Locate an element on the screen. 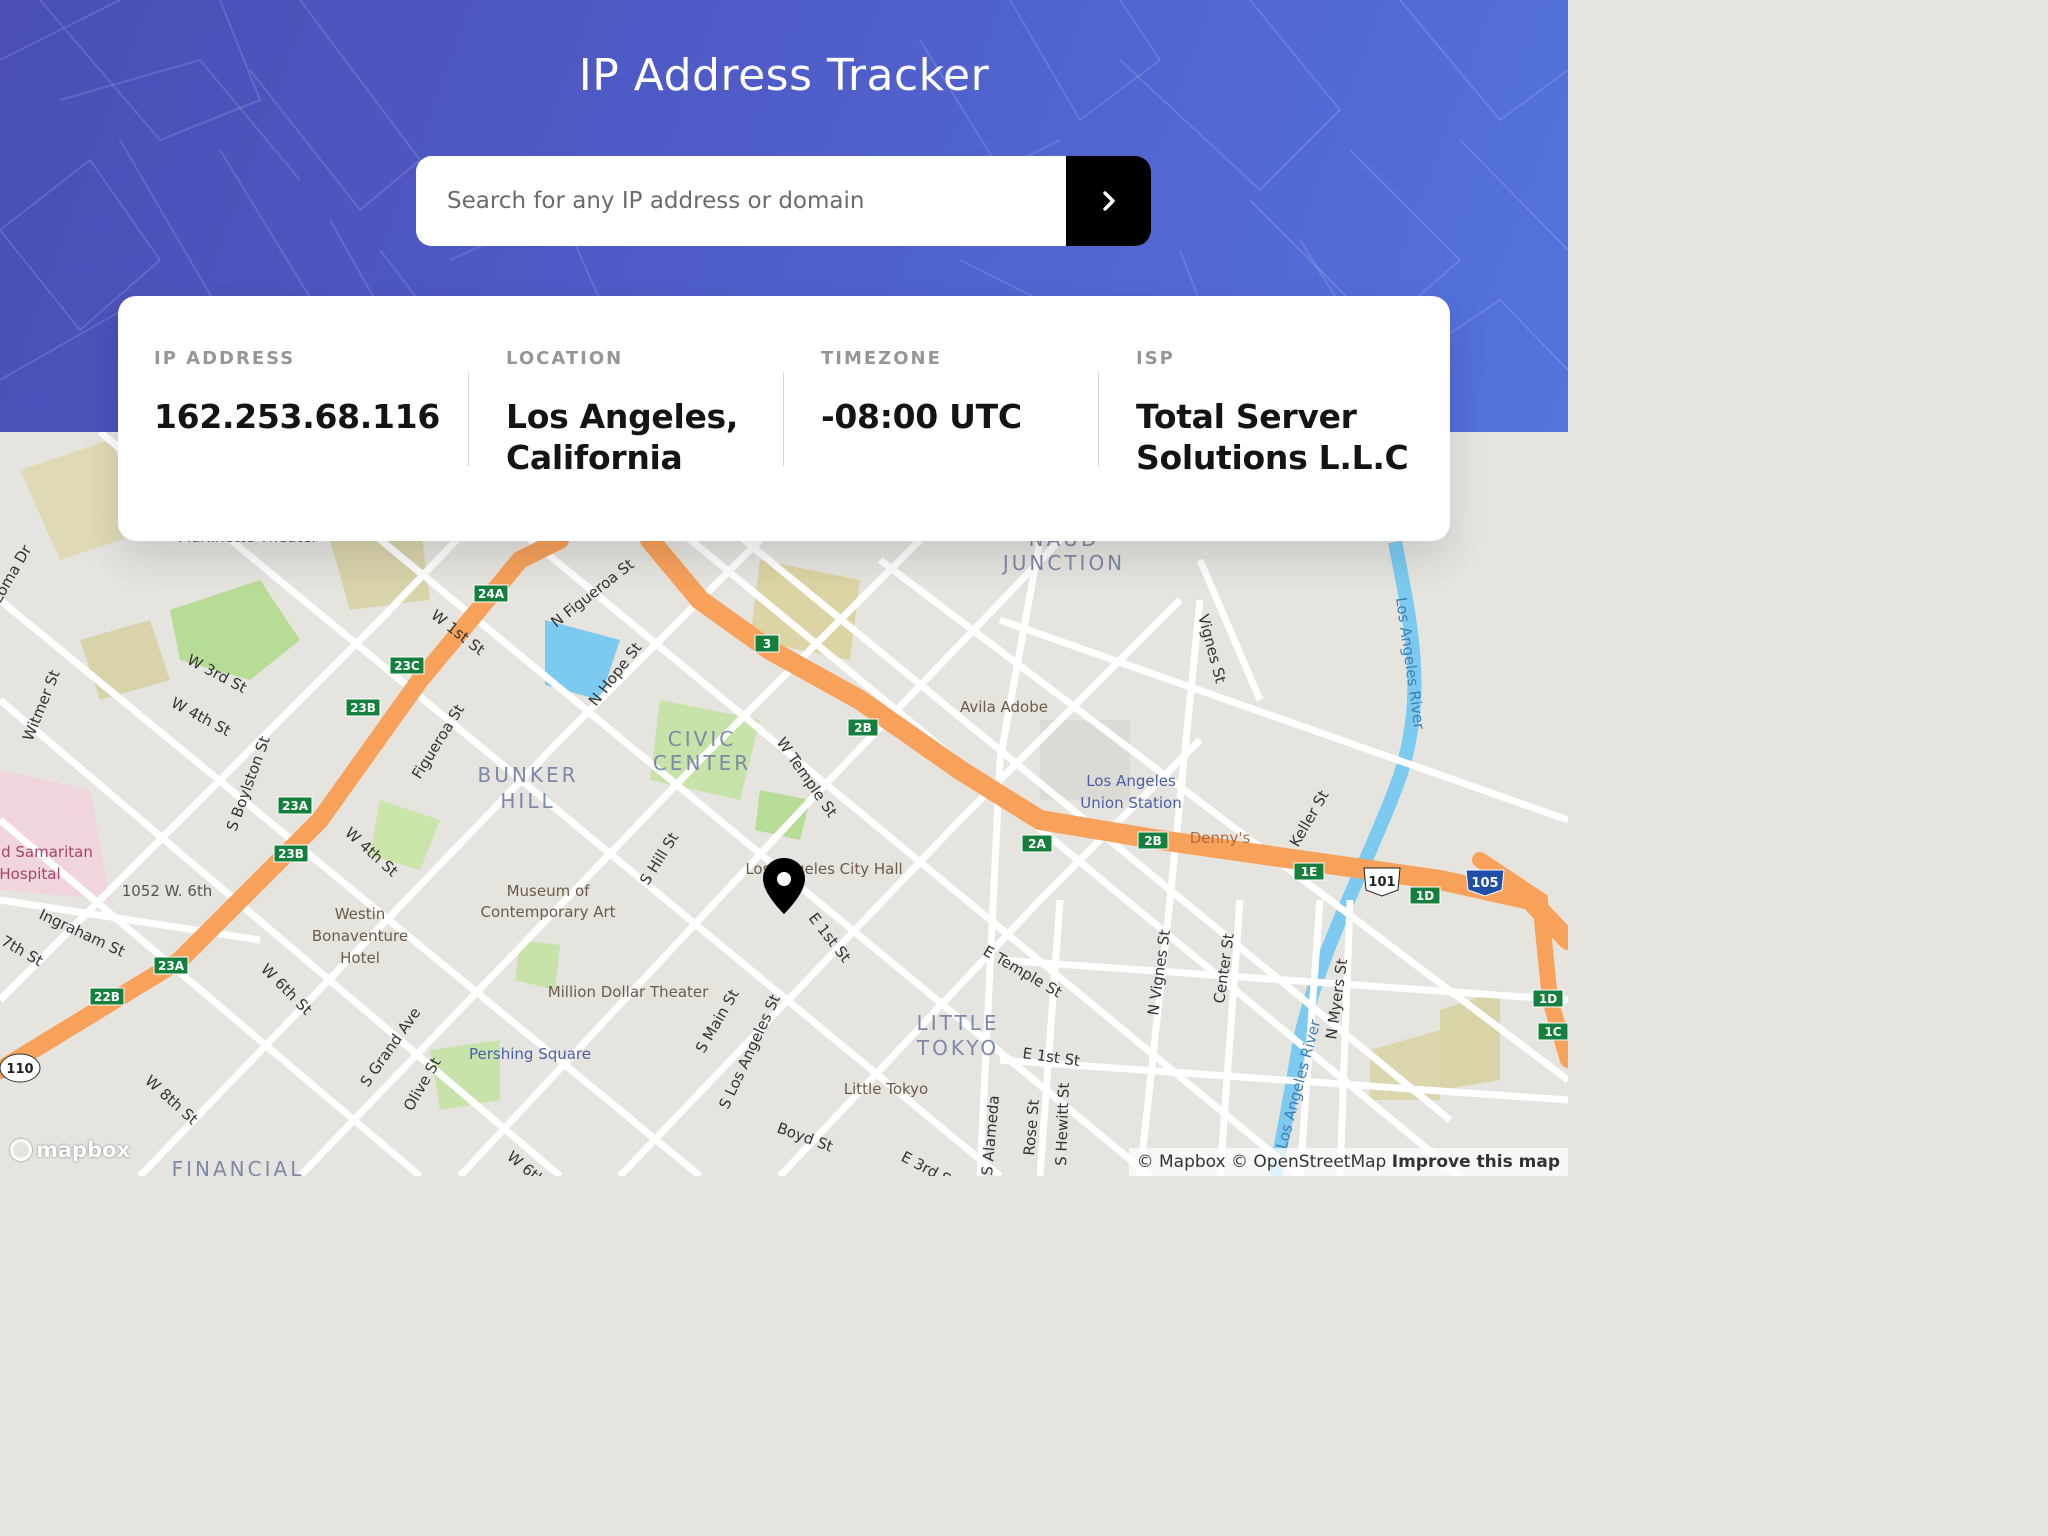 The height and width of the screenshot is (1536, 2048). exit-sign: 2A is located at coordinates (1037, 843).